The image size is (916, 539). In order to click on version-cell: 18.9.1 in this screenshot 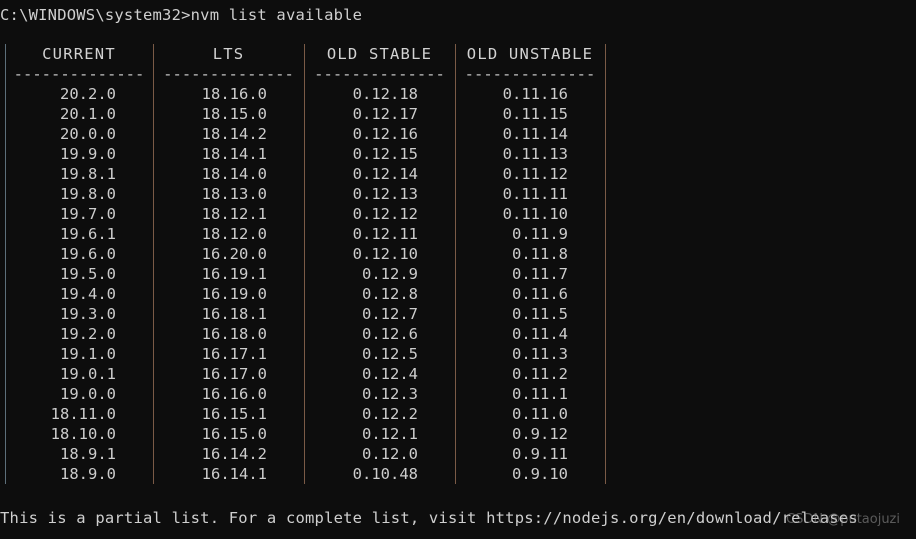, I will do `click(88, 454)`.